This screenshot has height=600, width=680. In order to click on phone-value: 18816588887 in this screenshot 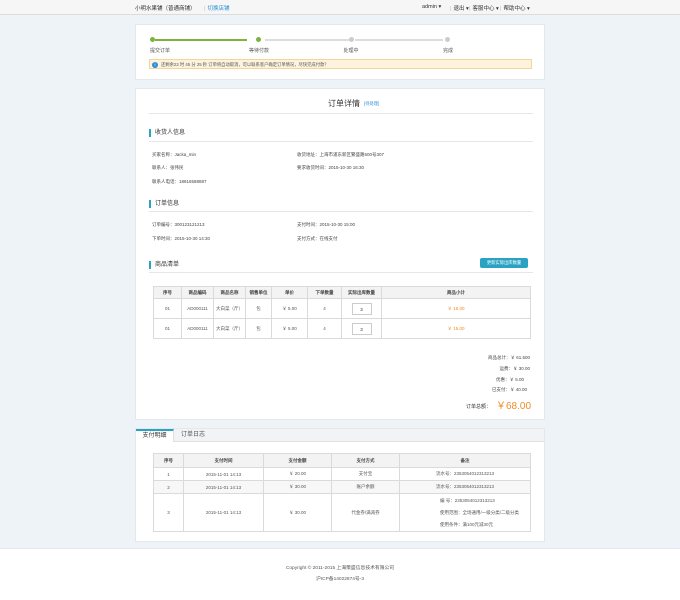, I will do `click(193, 181)`.